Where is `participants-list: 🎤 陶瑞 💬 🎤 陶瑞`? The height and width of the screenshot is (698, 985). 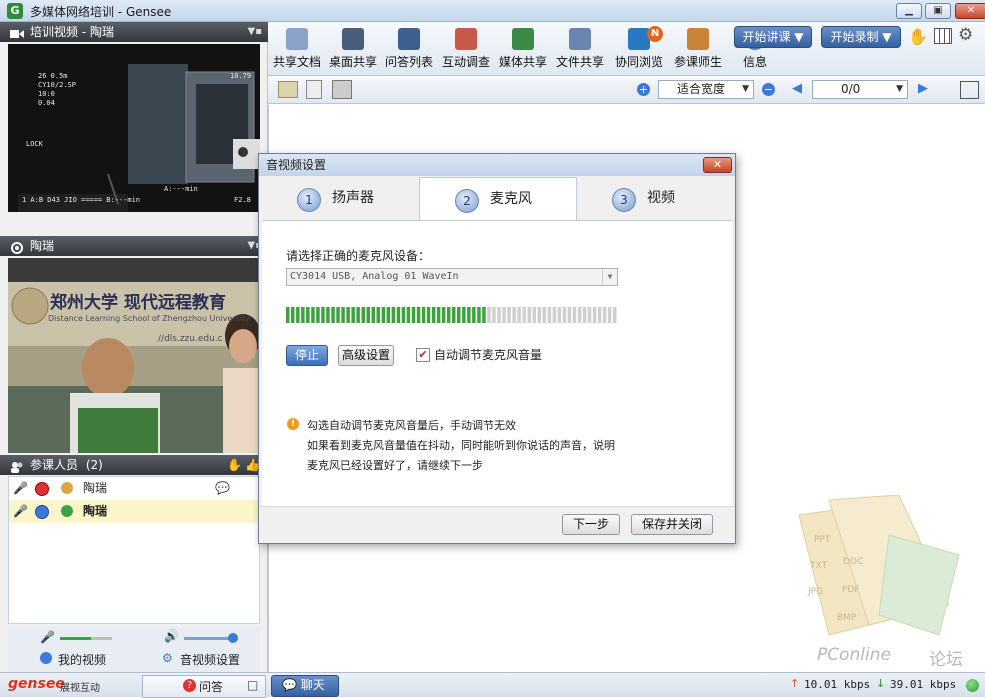
participants-list: 🎤 陶瑞 💬 🎤 陶瑞 is located at coordinates (134, 550).